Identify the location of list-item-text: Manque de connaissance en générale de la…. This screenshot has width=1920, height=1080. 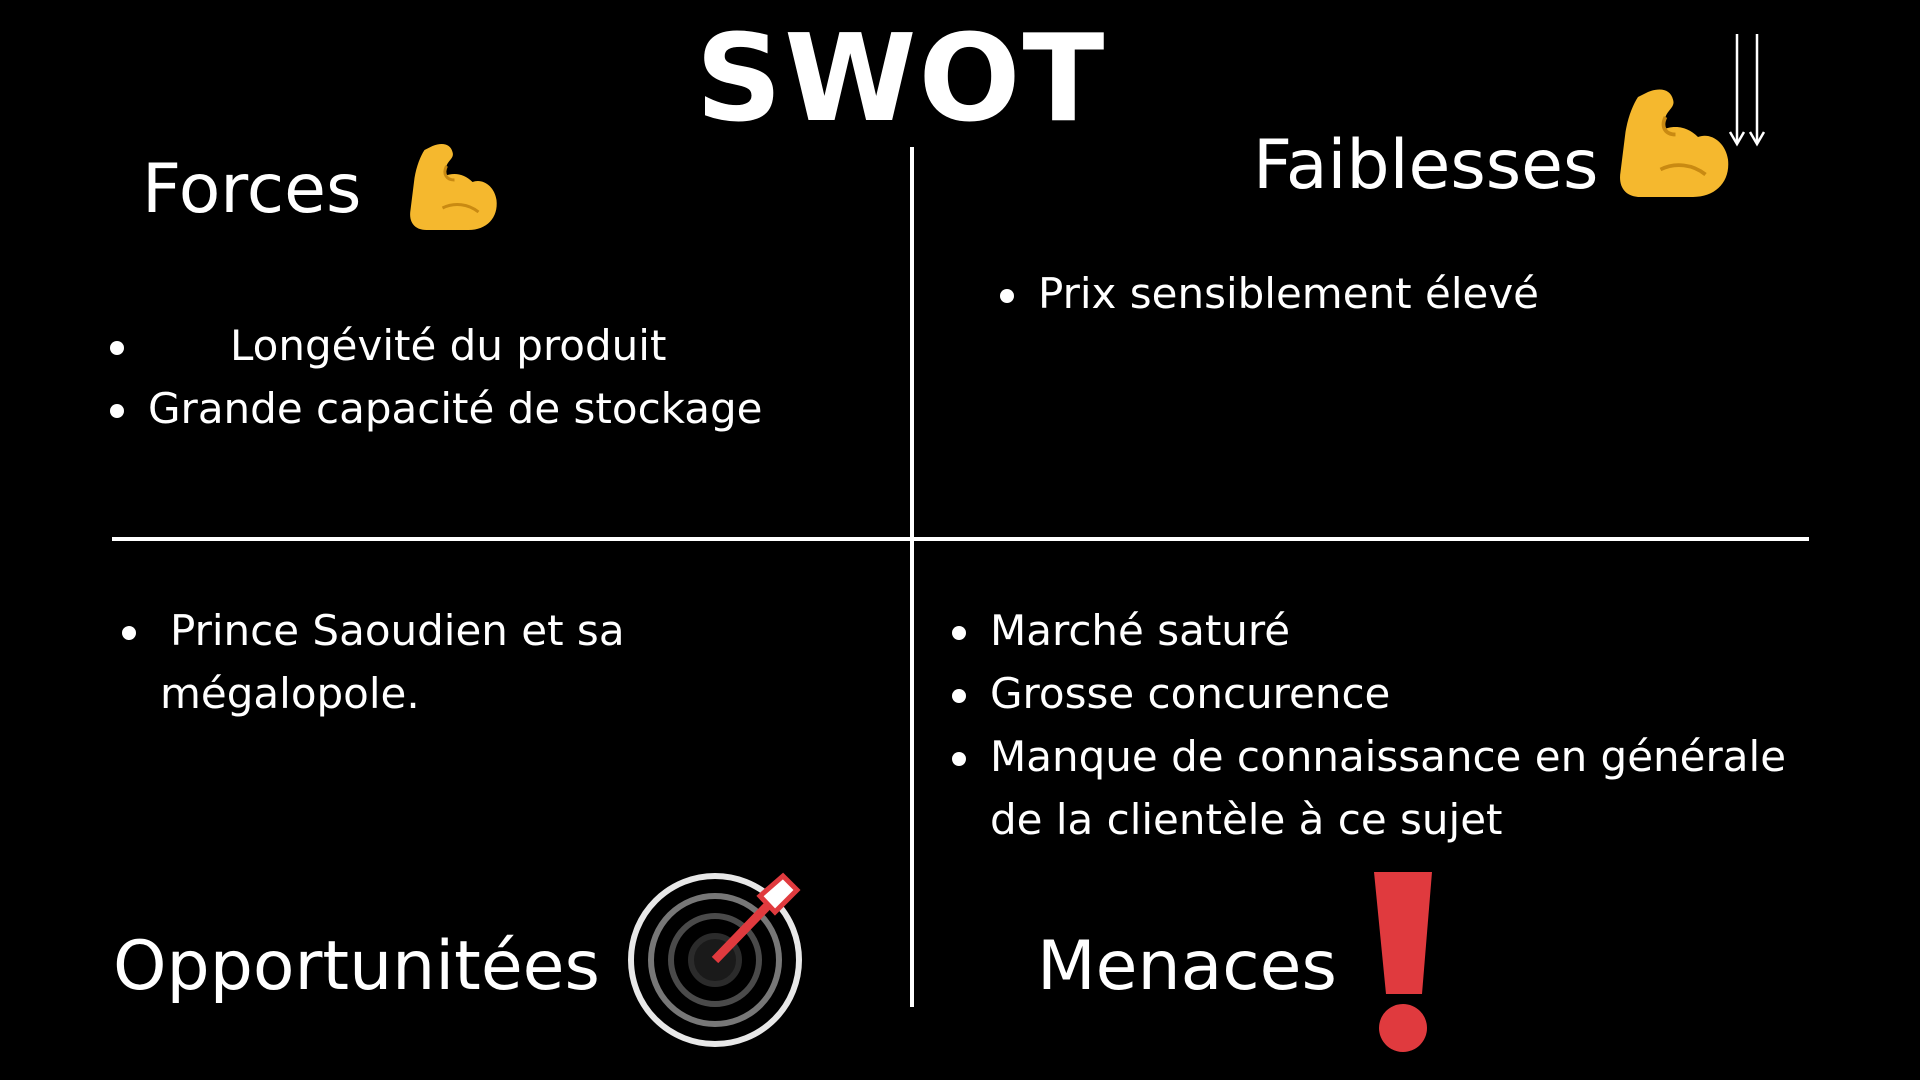
(1388, 788).